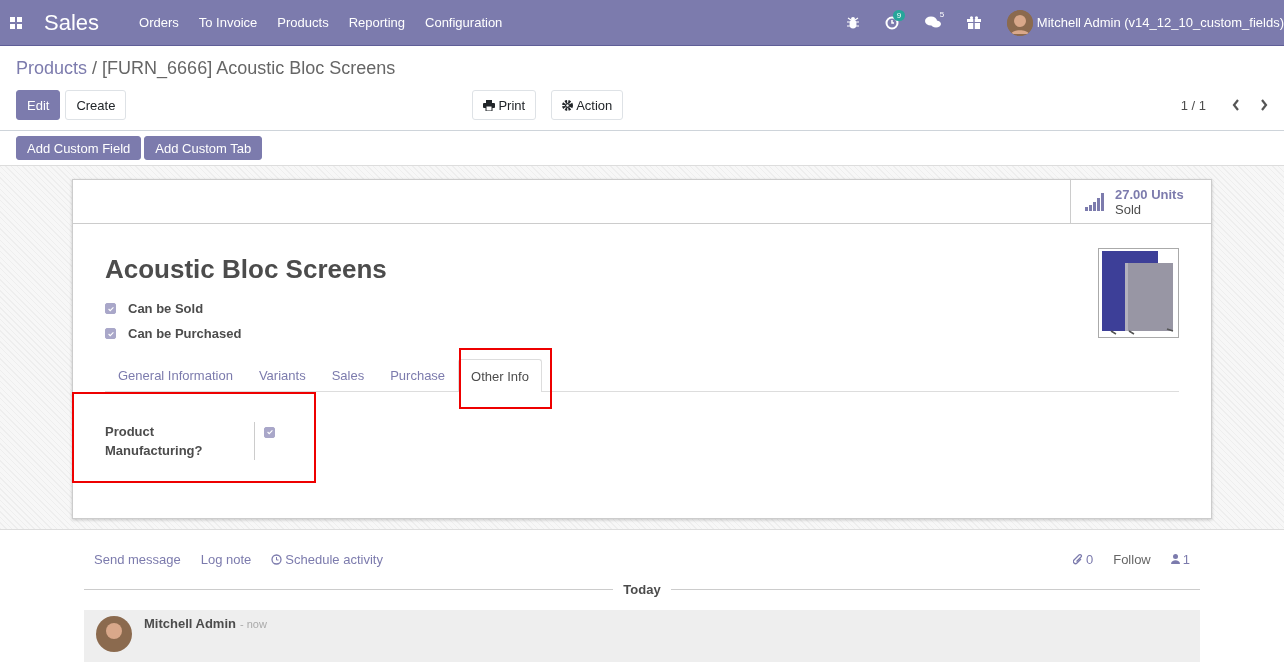 The width and height of the screenshot is (1284, 669). What do you see at coordinates (852, 22) in the screenshot?
I see `bug-icon` at bounding box center [852, 22].